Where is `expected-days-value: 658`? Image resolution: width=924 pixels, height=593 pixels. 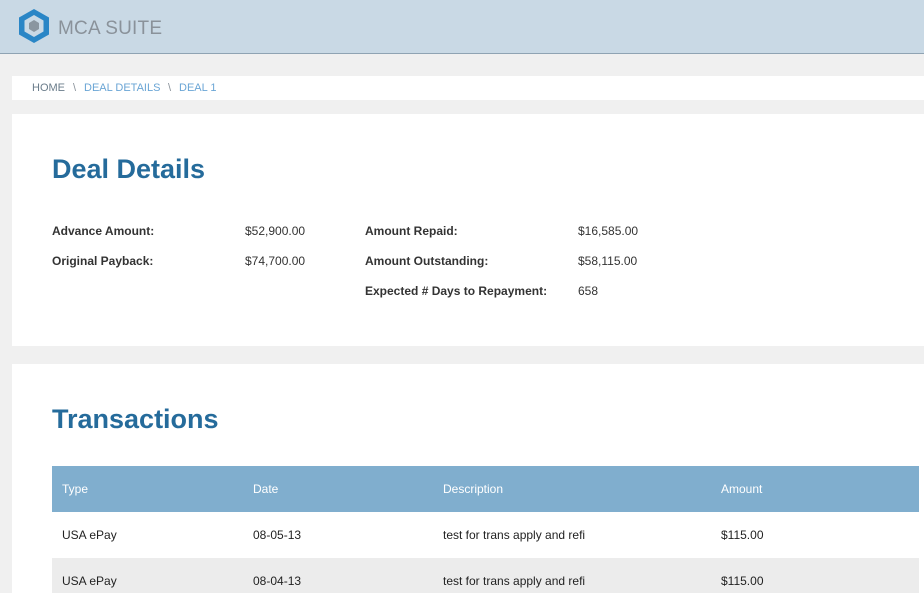 expected-days-value: 658 is located at coordinates (588, 291).